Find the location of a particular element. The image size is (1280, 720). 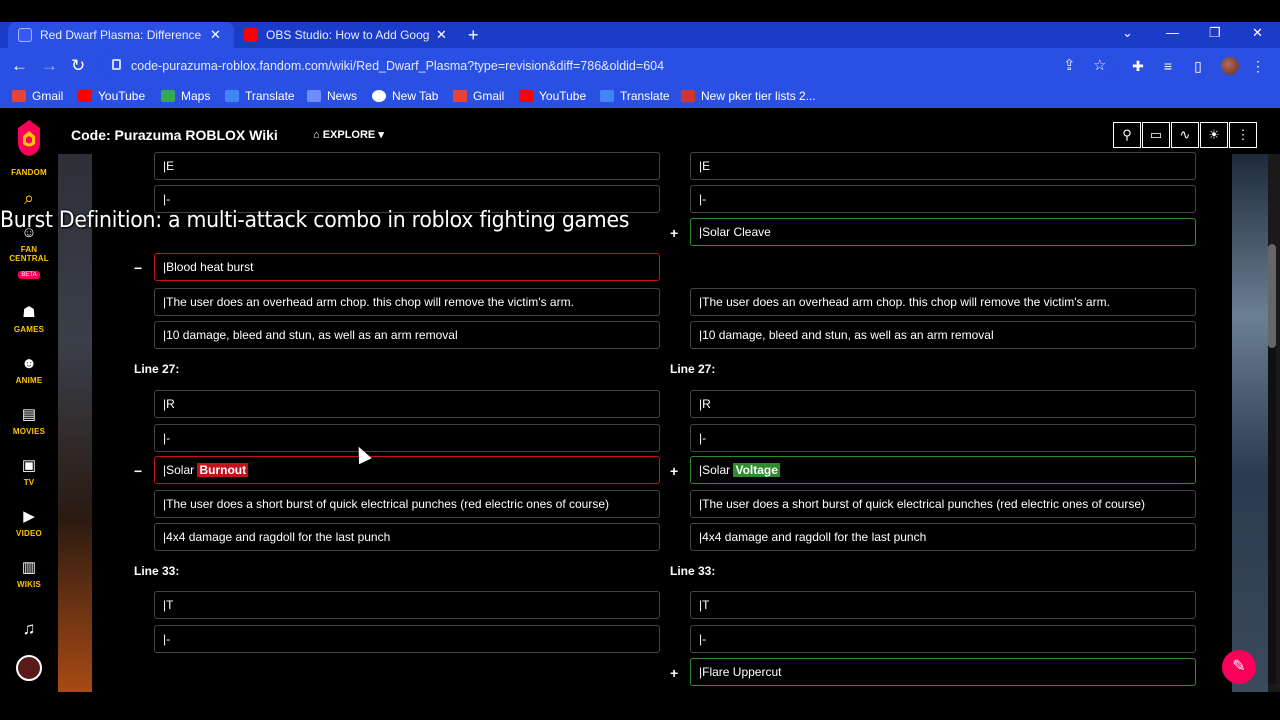

background-art-right is located at coordinates (1250, 423).